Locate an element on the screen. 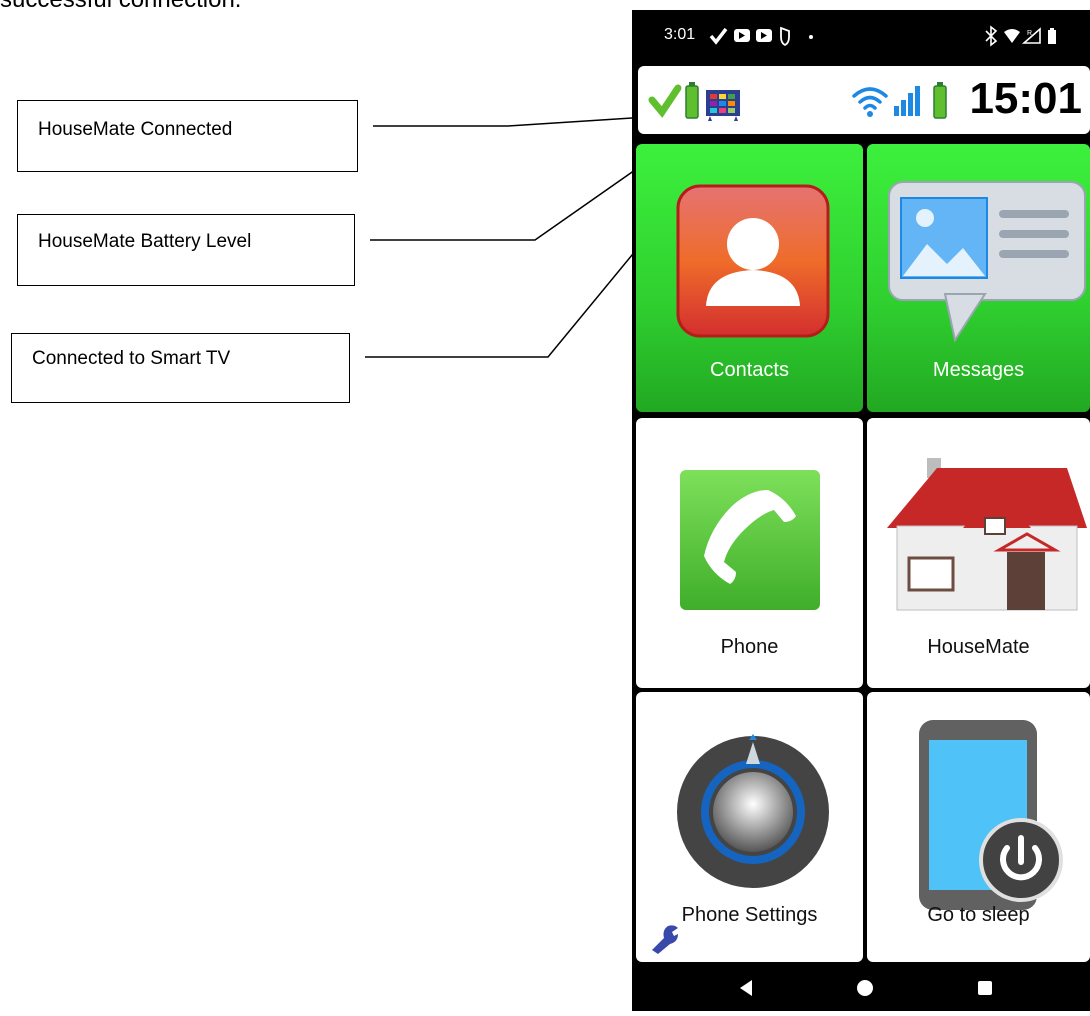 Image resolution: width=1090 pixels, height=1016 pixels. phone-connectivity-icons is located at coordinates (899, 100).